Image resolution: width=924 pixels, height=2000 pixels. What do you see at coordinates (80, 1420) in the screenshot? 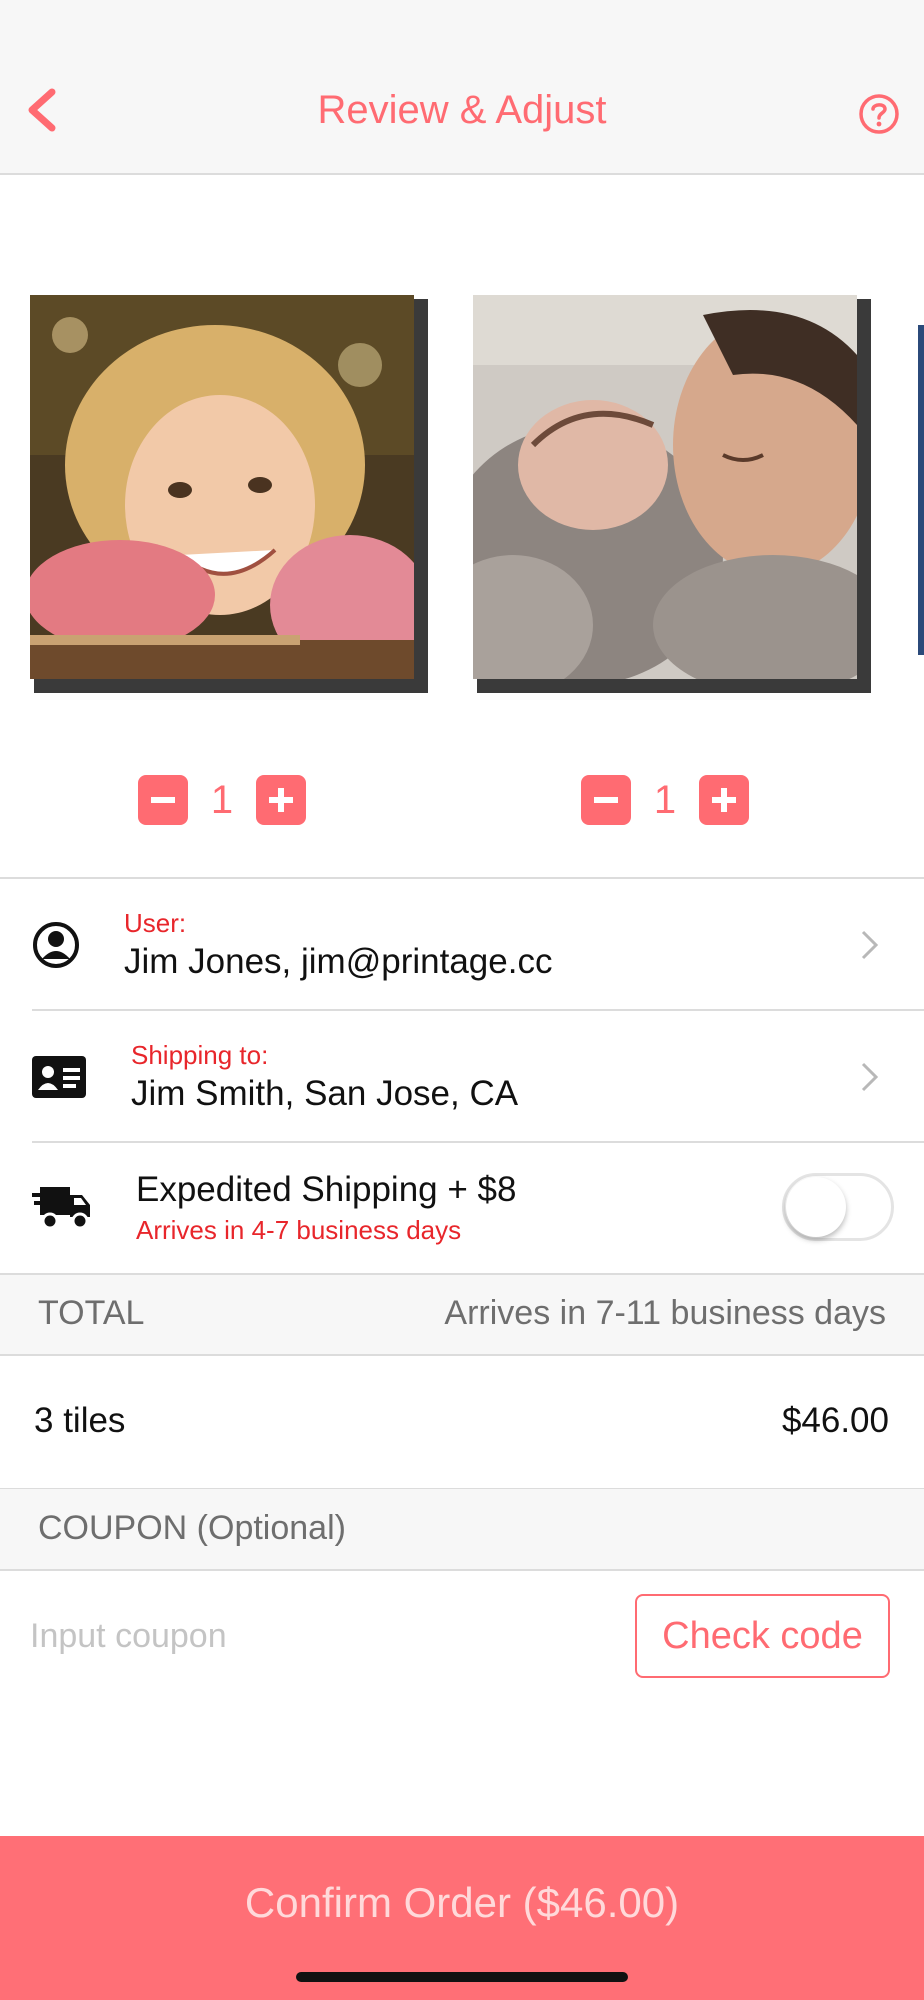
I see `items-count: 3 tiles` at bounding box center [80, 1420].